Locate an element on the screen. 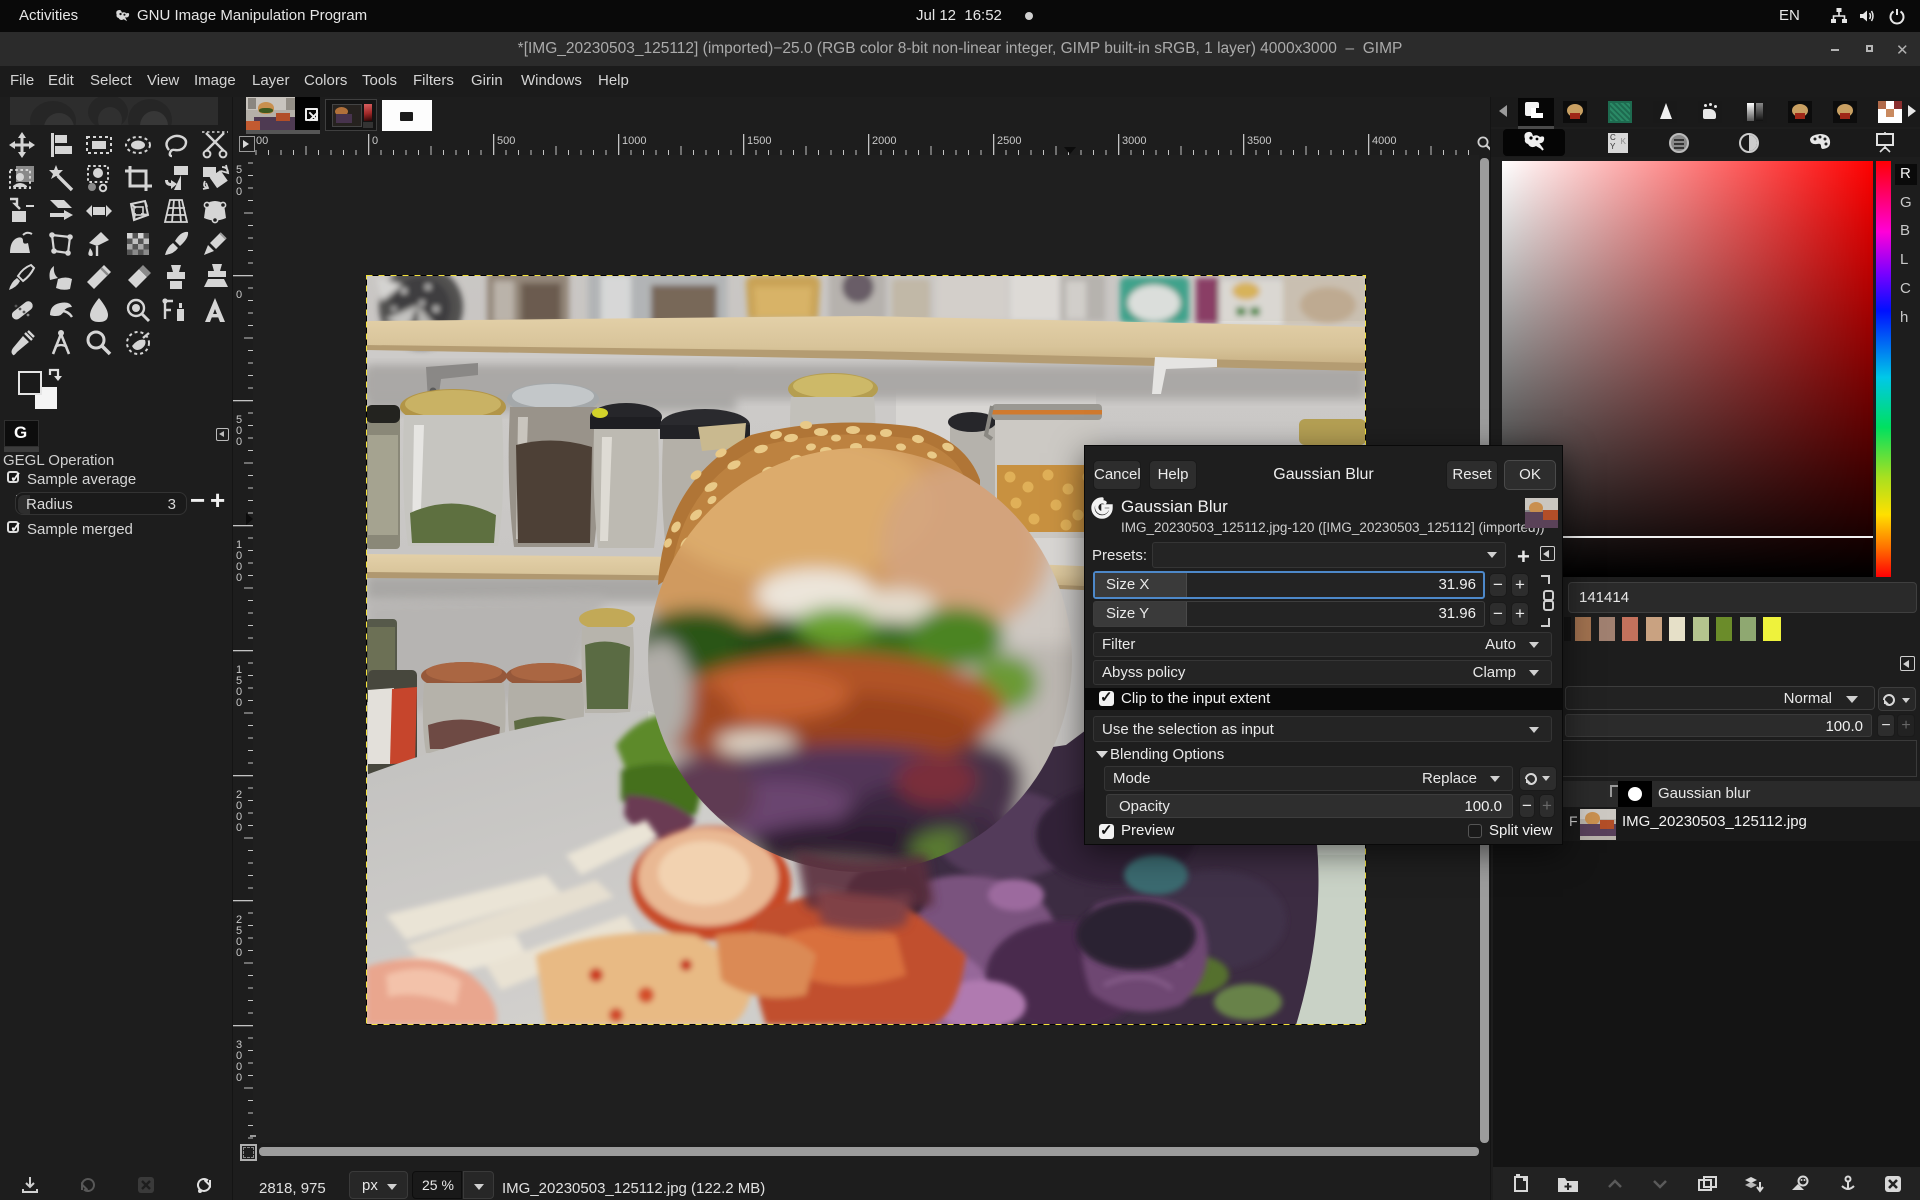 This screenshot has height=1200, width=1920. svg-text: 500 is located at coordinates (506, 141).